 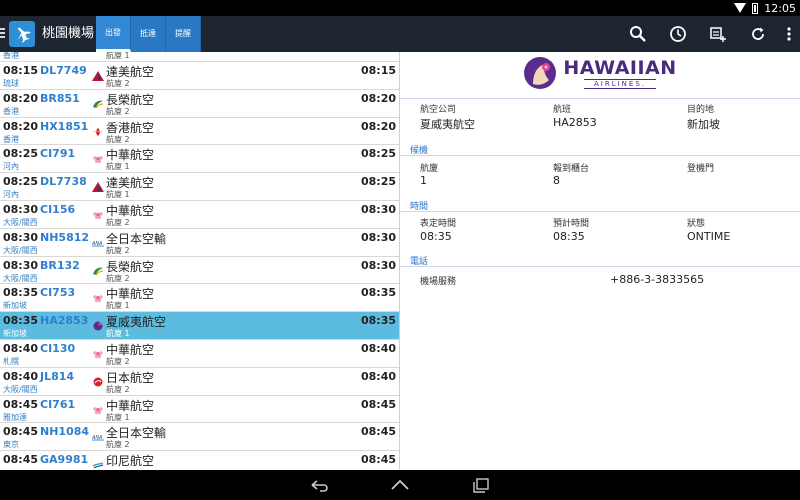 What do you see at coordinates (199, 131) in the screenshot?
I see `flight-row: 08:20 HX1851 香港航空 08:20 香港 航廈 2` at bounding box center [199, 131].